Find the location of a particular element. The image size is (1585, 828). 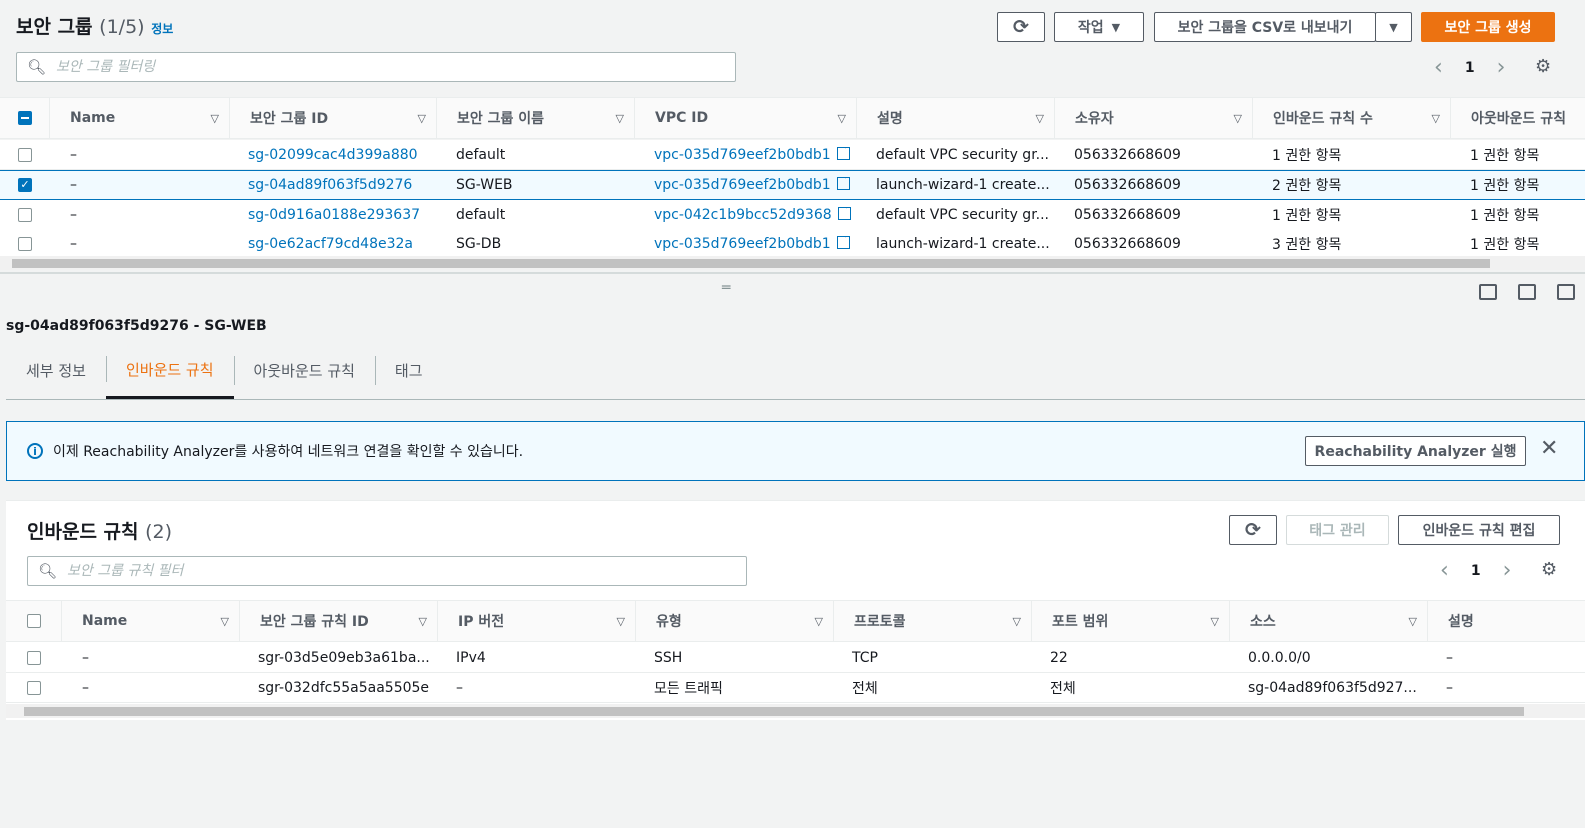

col-type: 유형 ▽ is located at coordinates (735, 621).